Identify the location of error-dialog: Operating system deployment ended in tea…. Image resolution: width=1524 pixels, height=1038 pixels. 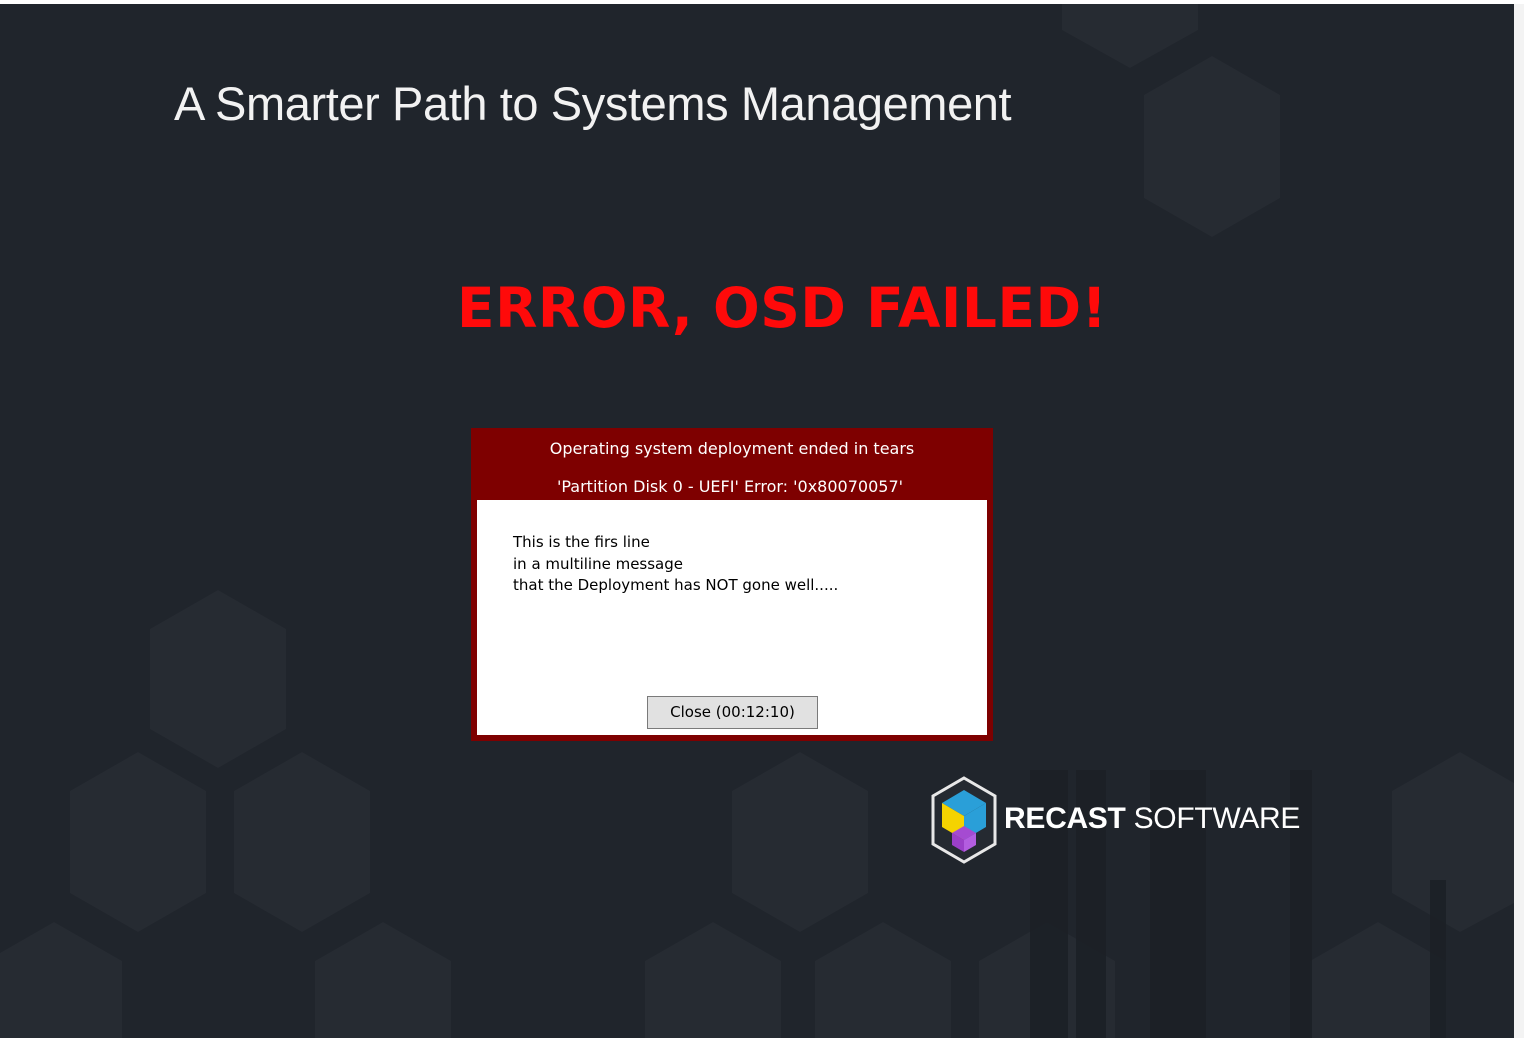
(732, 584).